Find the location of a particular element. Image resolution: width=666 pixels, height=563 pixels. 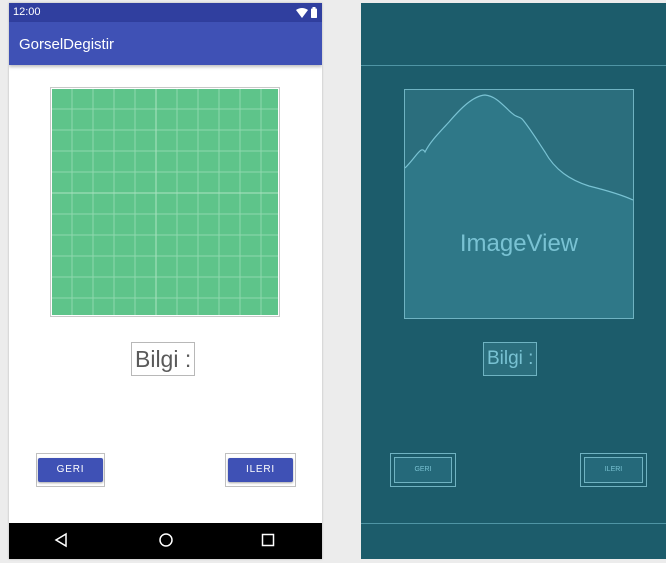

blueprint-next-button-label: ILERI is located at coordinates (613, 470).